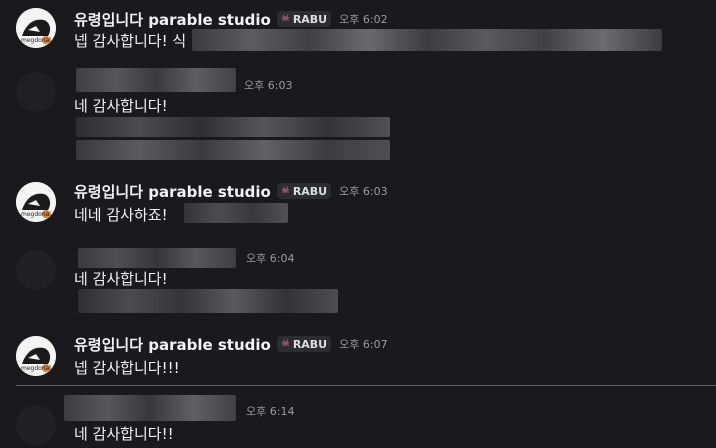 The width and height of the screenshot is (716, 448). What do you see at coordinates (130, 41) in the screenshot?
I see `message-text: 넵 감사합니다! 식` at bounding box center [130, 41].